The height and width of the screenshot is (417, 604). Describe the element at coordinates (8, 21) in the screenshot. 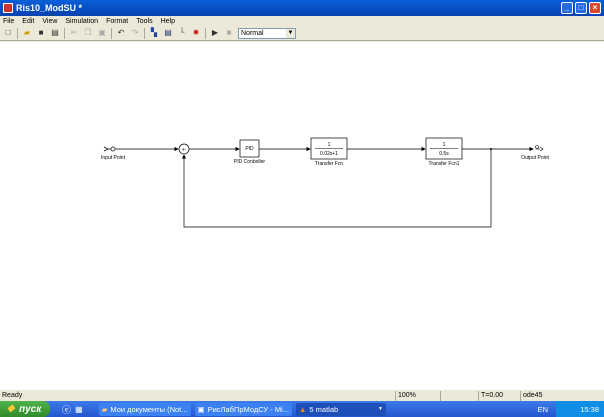

I see `menu-file: File` at that location.